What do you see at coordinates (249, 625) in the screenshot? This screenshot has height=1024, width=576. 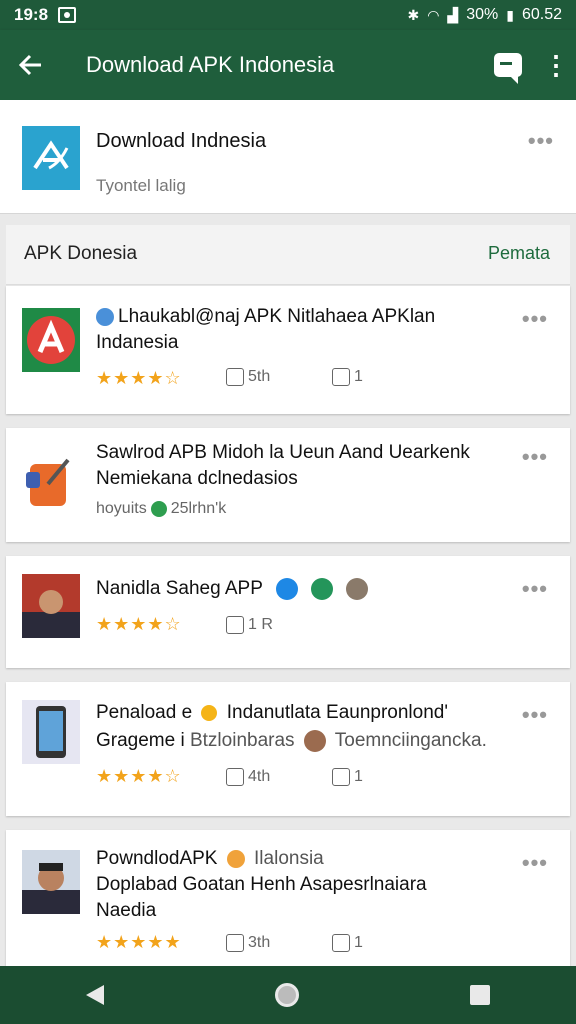 I see `like-count: 1 R` at bounding box center [249, 625].